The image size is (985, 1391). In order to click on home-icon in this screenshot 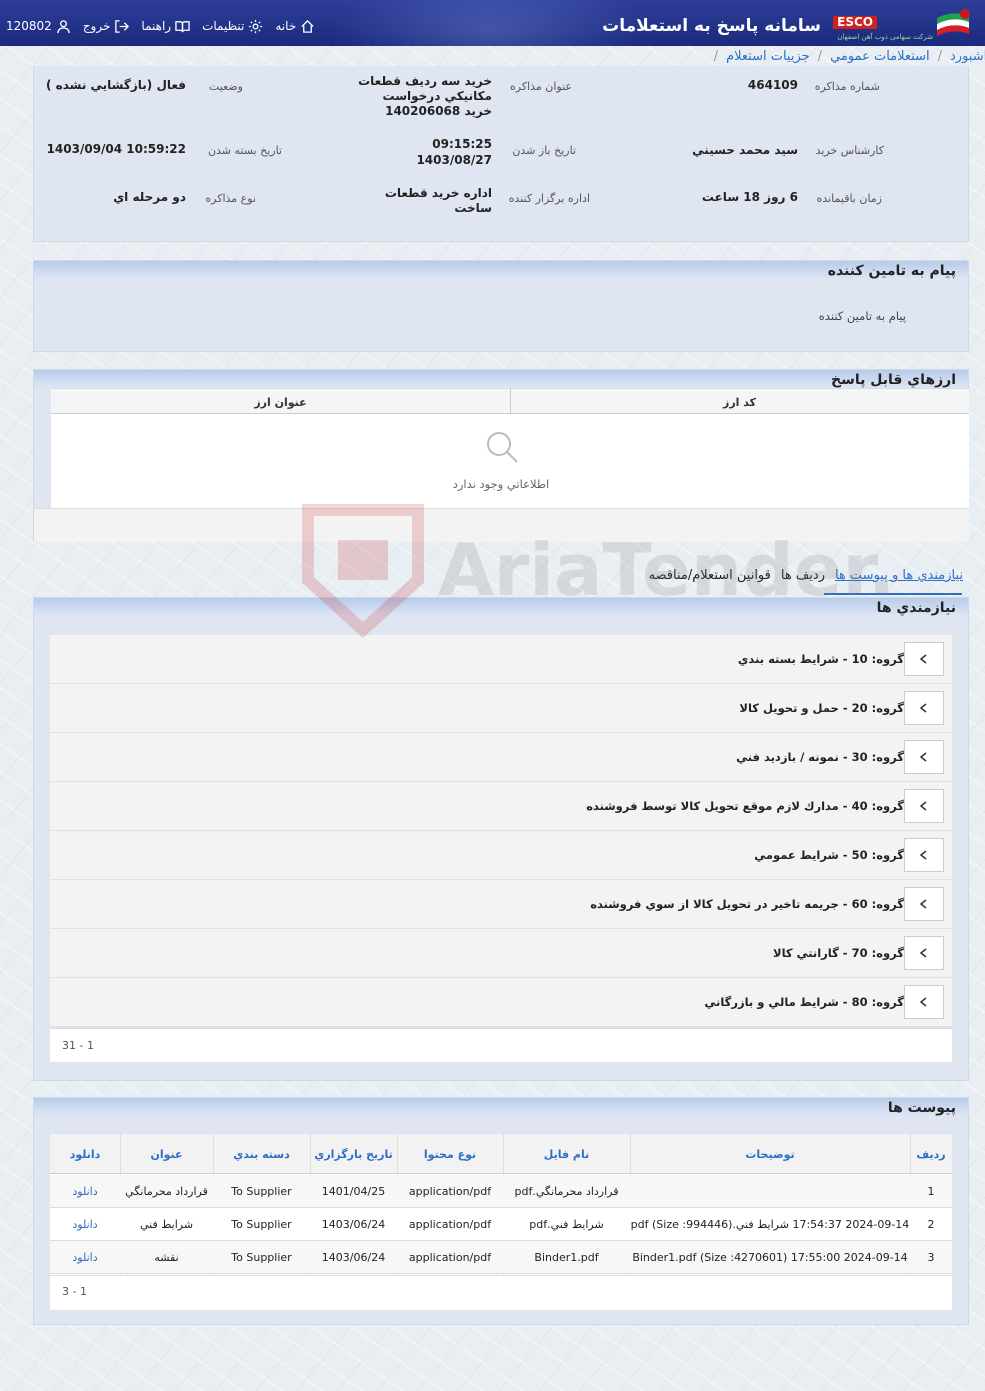, I will do `click(307, 26)`.